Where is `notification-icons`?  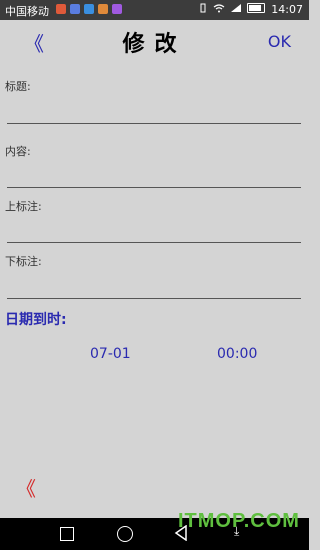
notification-icons is located at coordinates (89, 9).